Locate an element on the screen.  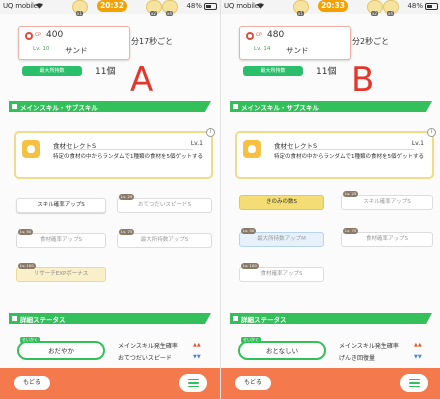
sub-skill-3: Lv. 50 最大所持数アップM is located at coordinates (281, 237).